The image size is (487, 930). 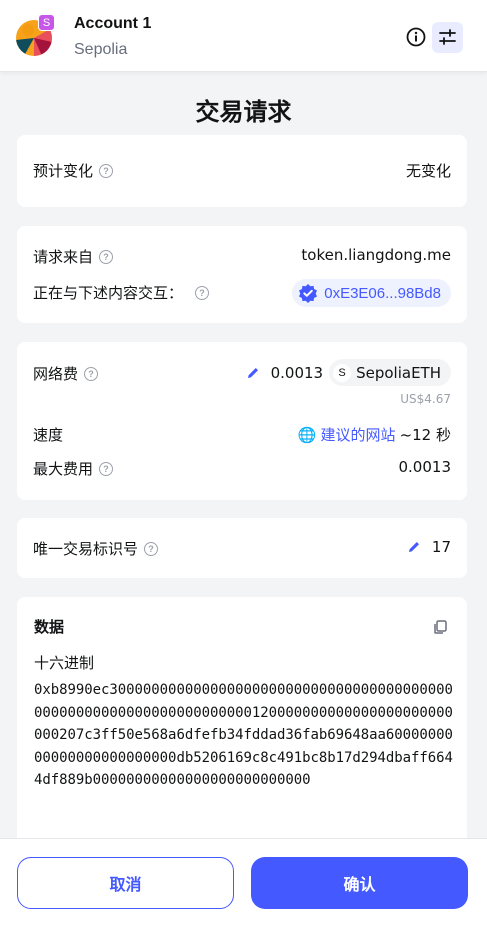 I want to click on max-fee-row: 最大费用 ?, so click(x=73, y=468).